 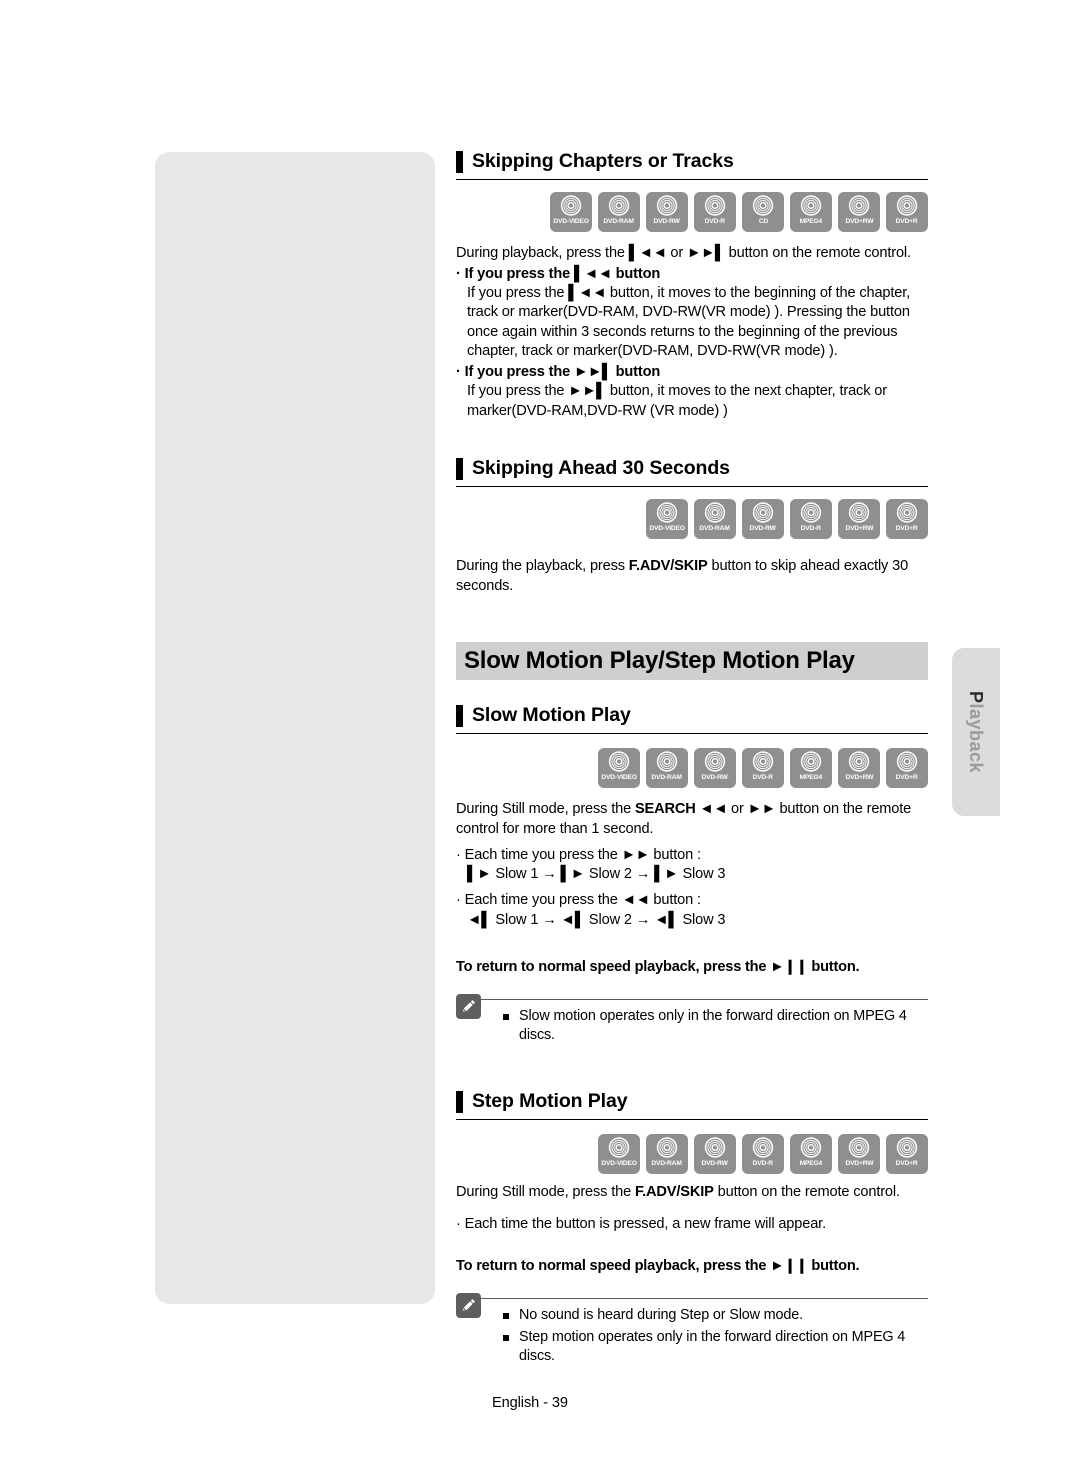 What do you see at coordinates (692, 1104) in the screenshot?
I see `section-heading-step-motion-play: Step Motion Play` at bounding box center [692, 1104].